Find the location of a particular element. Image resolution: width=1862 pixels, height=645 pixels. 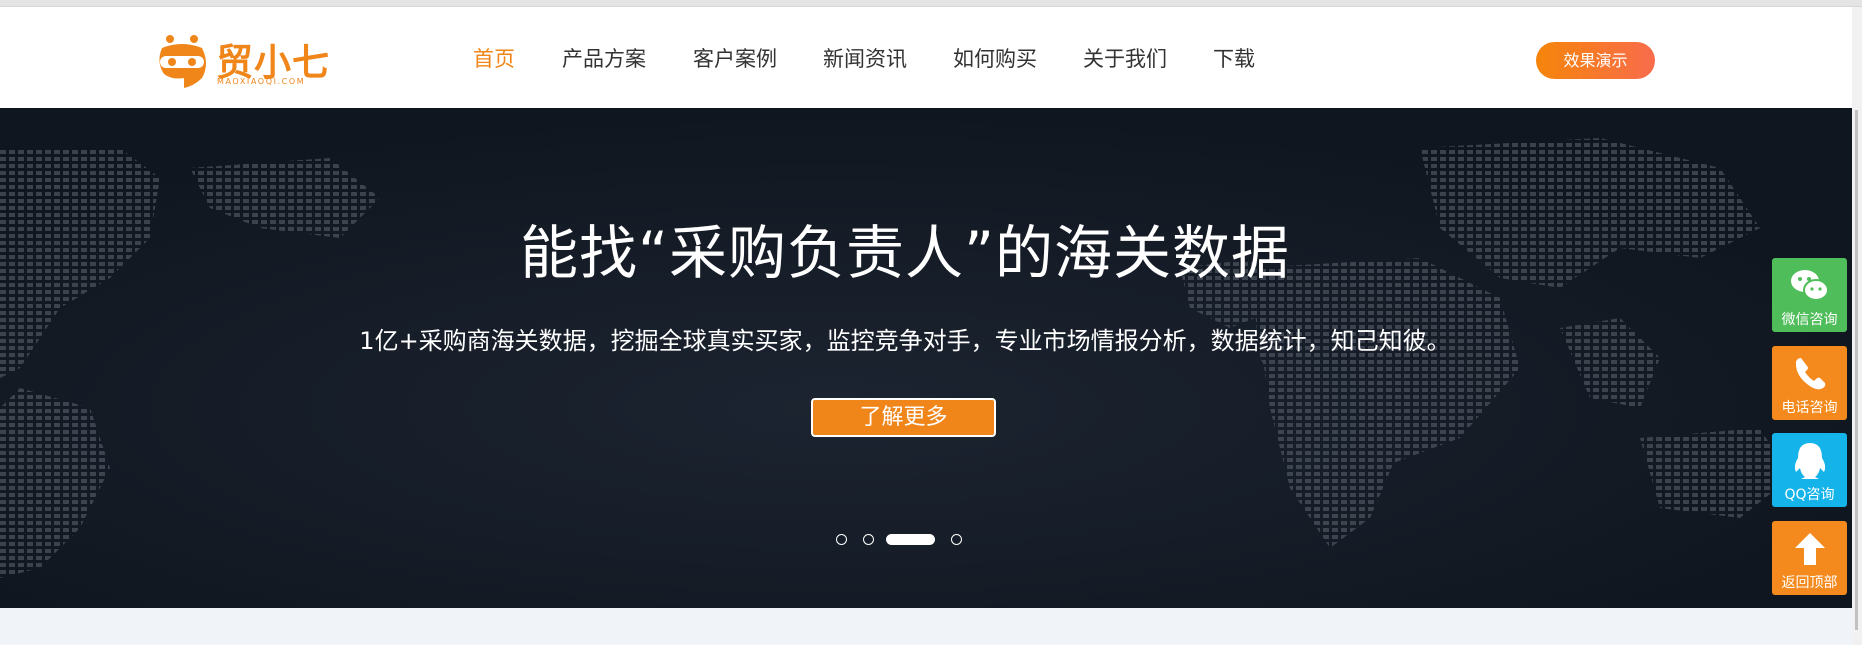

phone-icon is located at coordinates (1810, 374).